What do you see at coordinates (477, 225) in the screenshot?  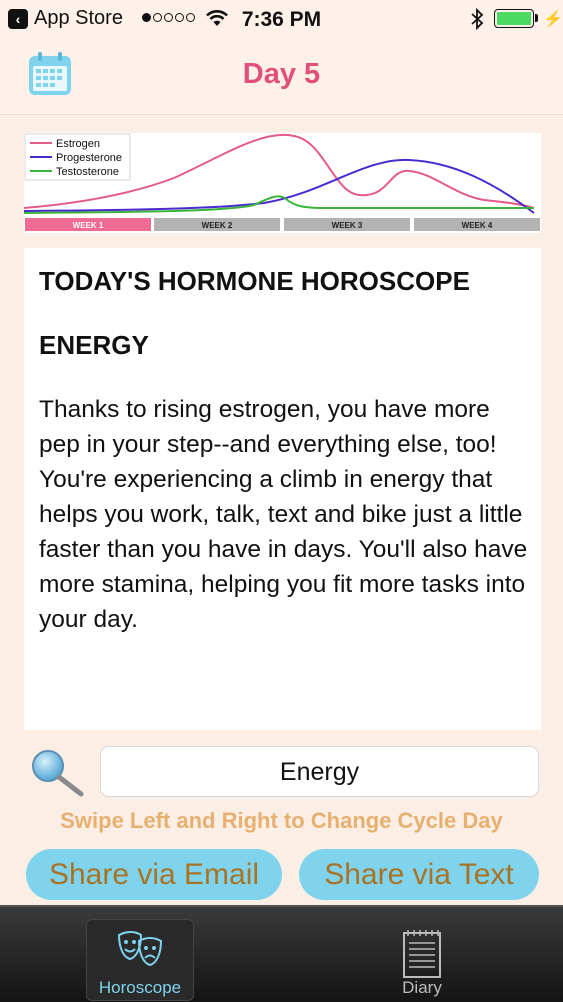 I see `week-4-label: WEEK 4` at bounding box center [477, 225].